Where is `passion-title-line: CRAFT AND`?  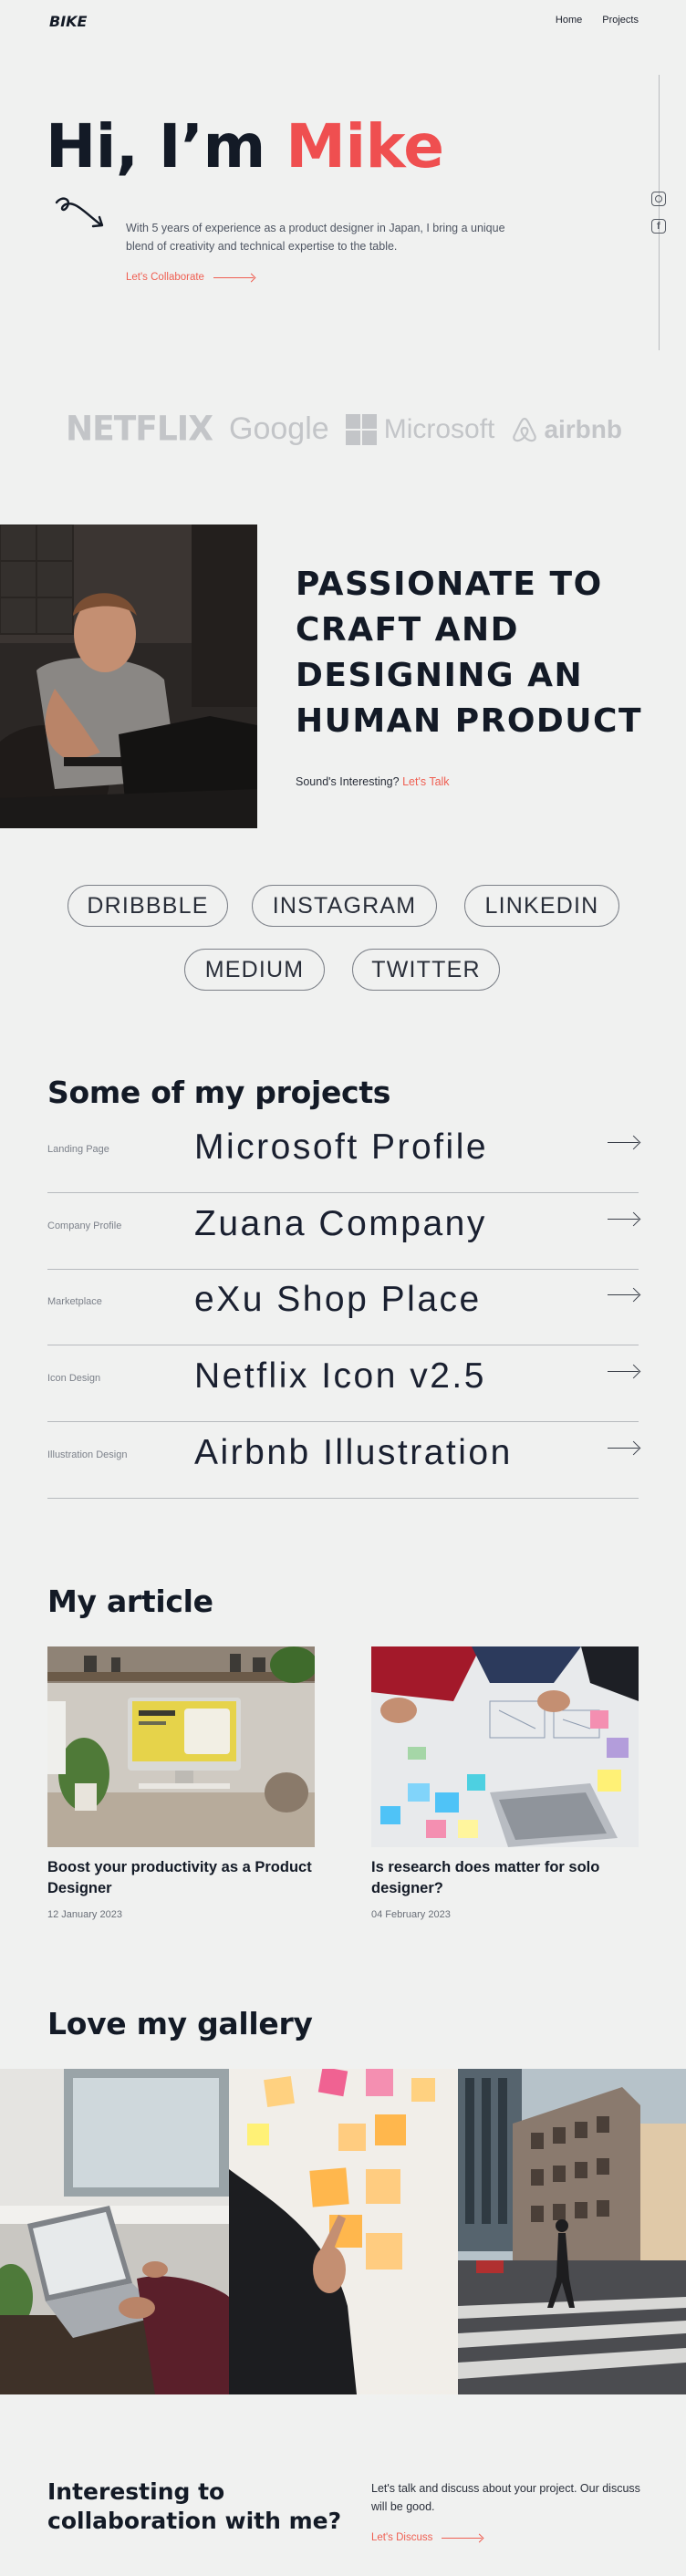 passion-title-line: CRAFT AND is located at coordinates (408, 630).